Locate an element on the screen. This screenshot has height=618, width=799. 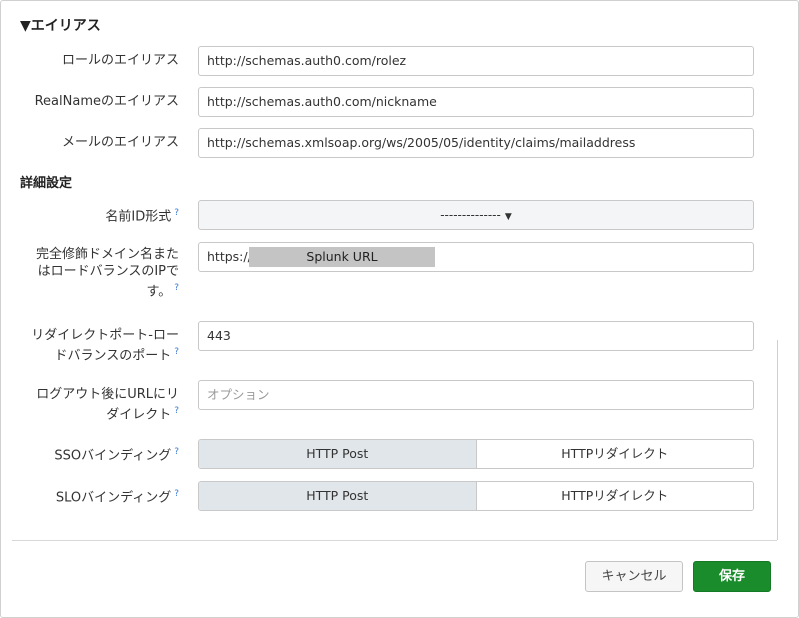
nameid-format-value: -------------- is located at coordinates (470, 215).